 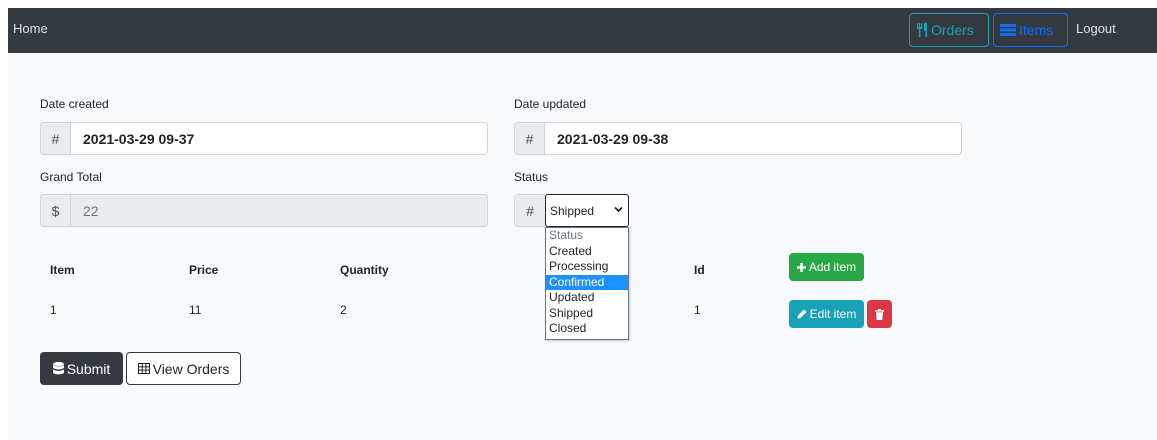 What do you see at coordinates (922, 30) in the screenshot?
I see `utensils-icon` at bounding box center [922, 30].